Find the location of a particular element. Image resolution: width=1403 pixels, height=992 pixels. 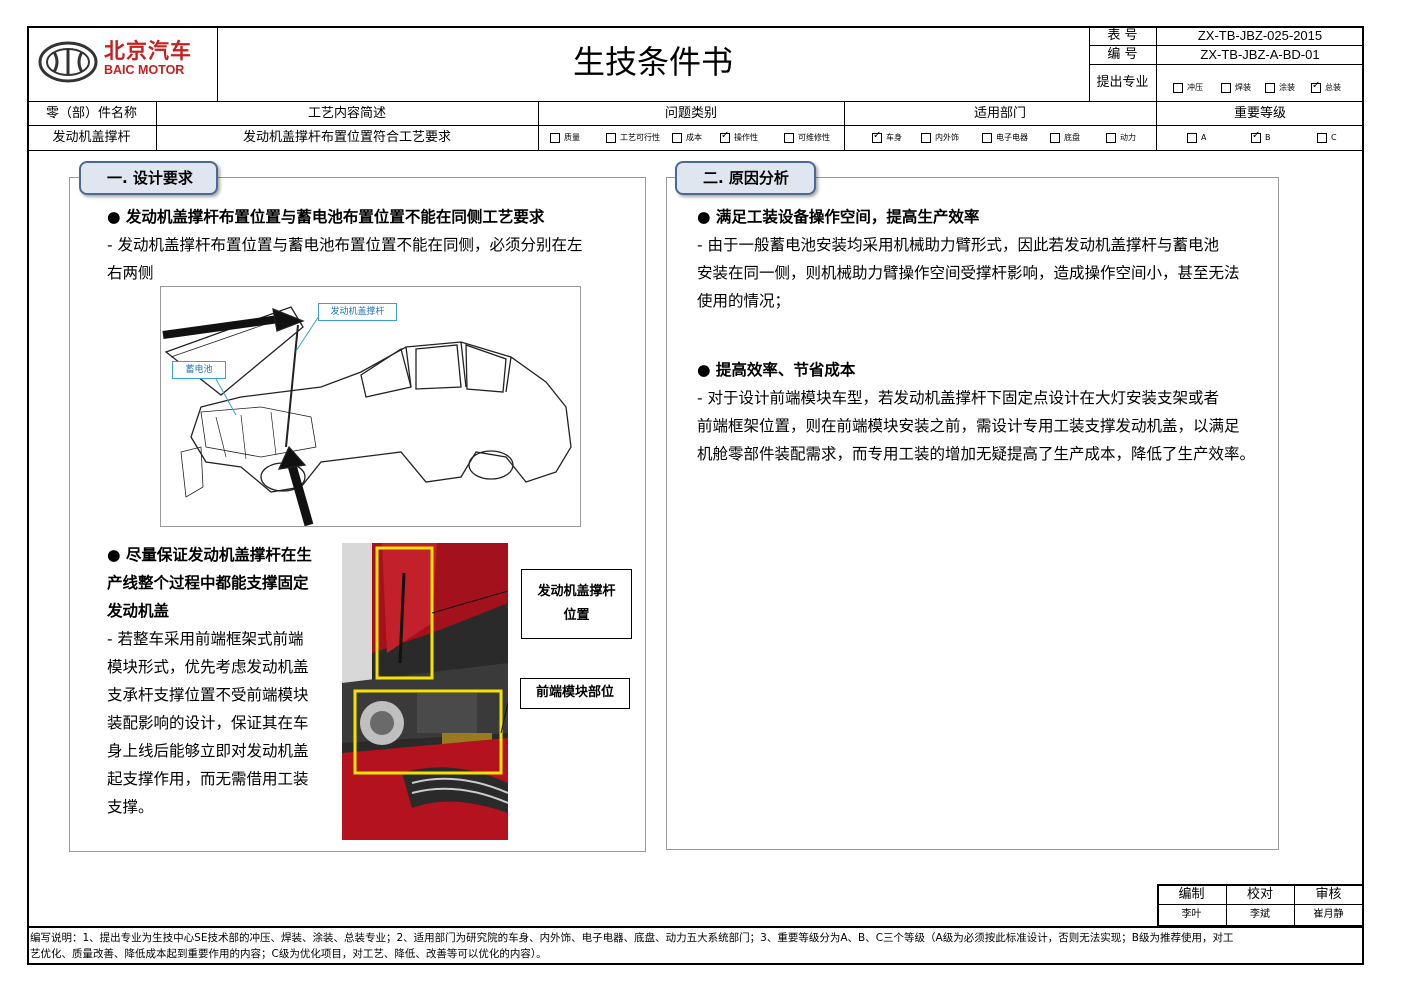

callout-line: 发动机盖撑杆 is located at coordinates (576, 591).